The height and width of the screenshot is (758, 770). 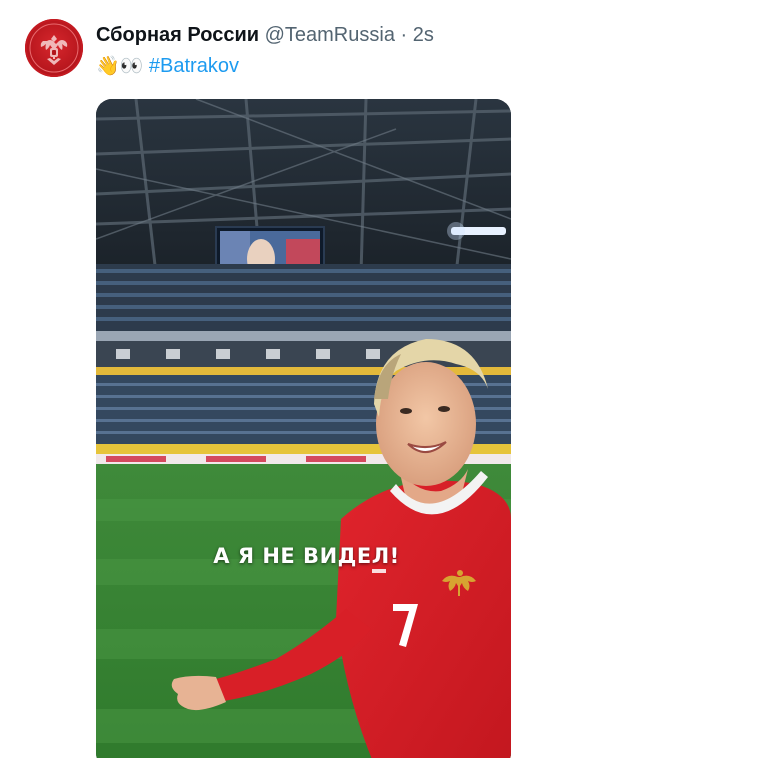 I want to click on video-caption: А Я НЕ ВИДЕЛ!, so click(x=306, y=556).